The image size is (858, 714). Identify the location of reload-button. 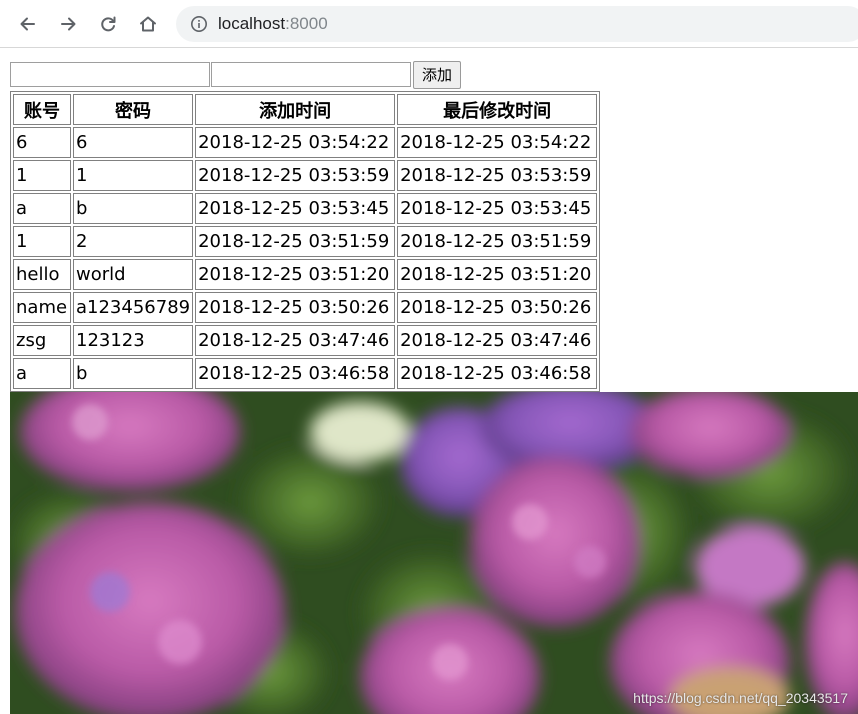
(108, 24).